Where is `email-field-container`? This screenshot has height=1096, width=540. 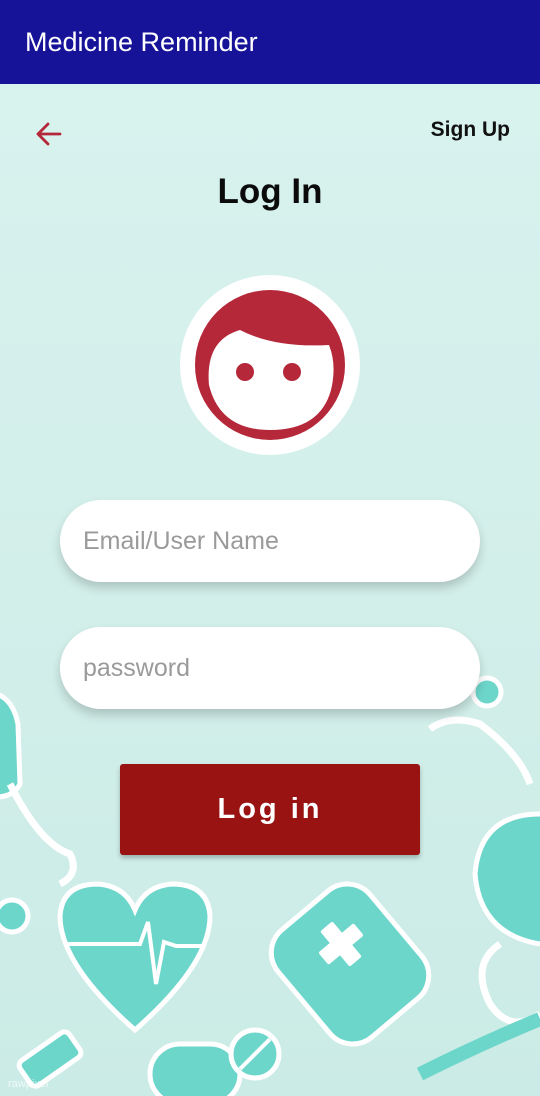
email-field-container is located at coordinates (270, 541).